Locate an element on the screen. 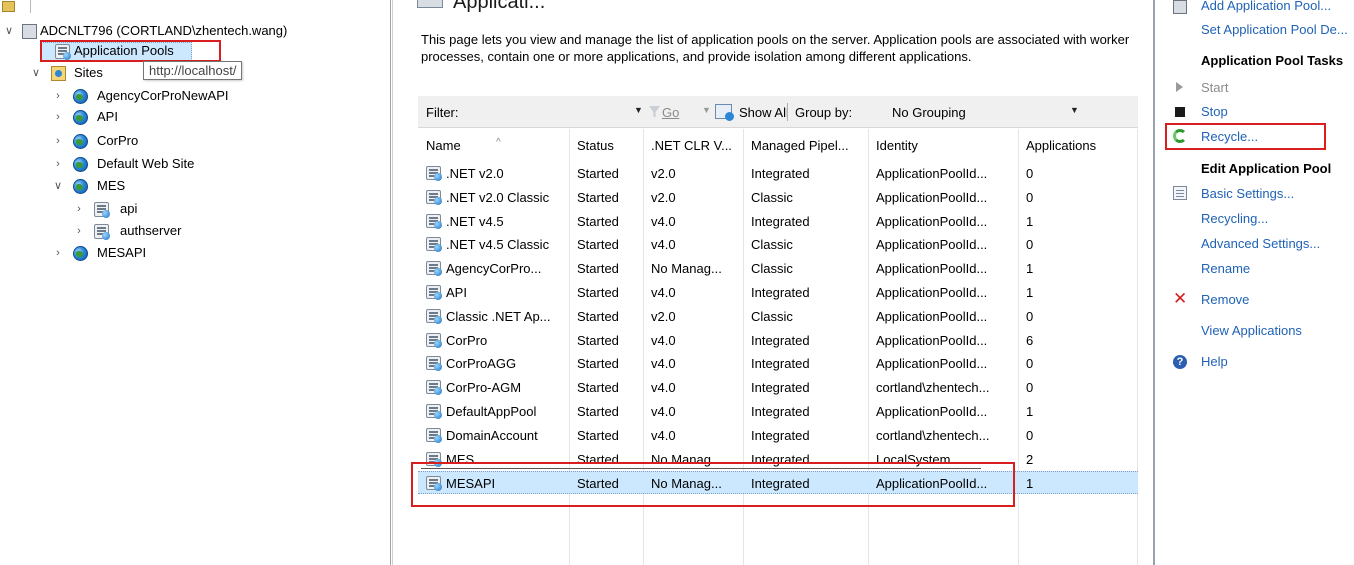 This screenshot has height=565, width=1354. filter-input is located at coordinates (543, 112).